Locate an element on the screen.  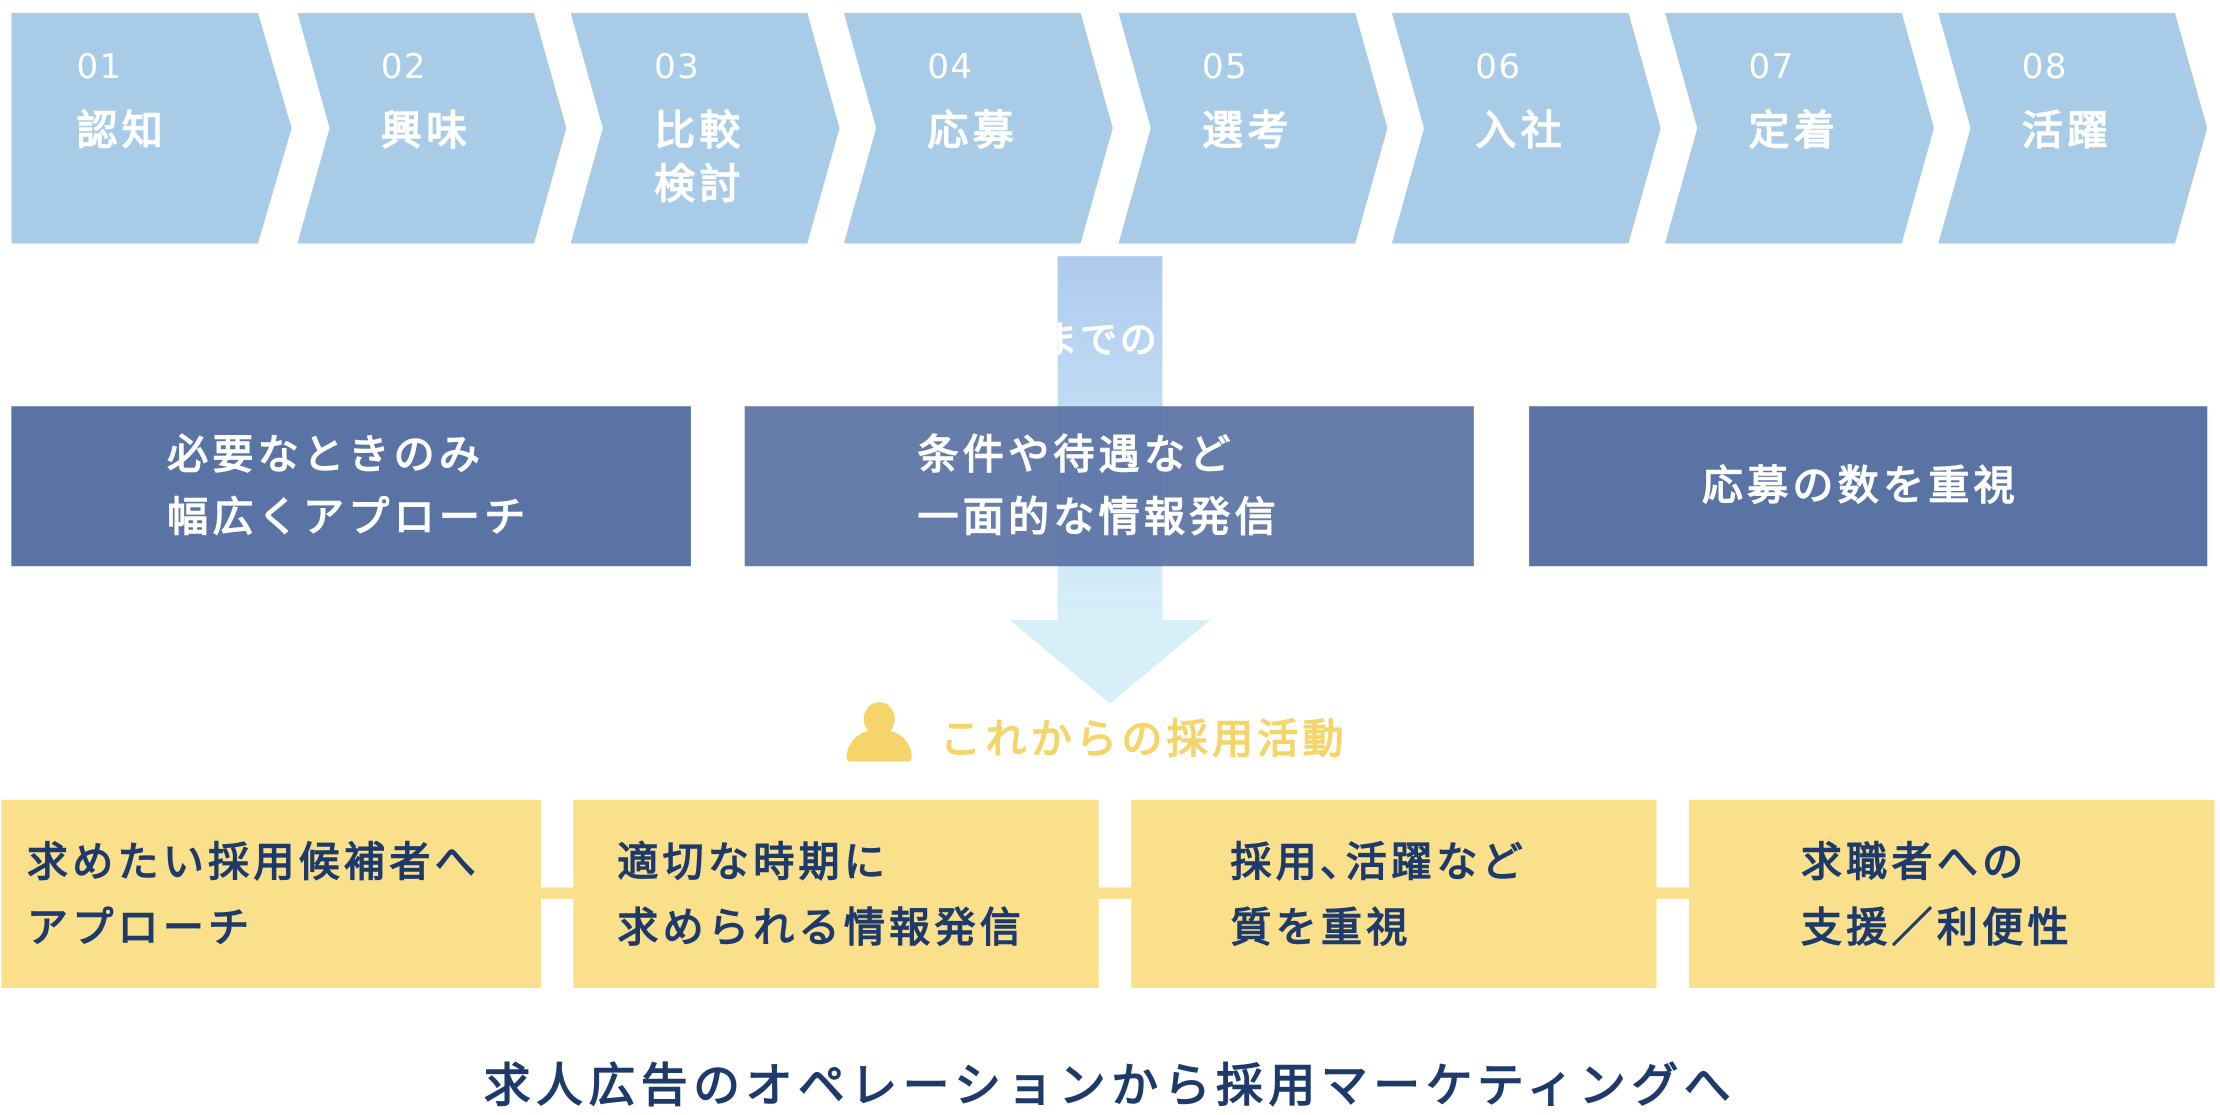
step-05: 05 選考 is located at coordinates (1253, 128).